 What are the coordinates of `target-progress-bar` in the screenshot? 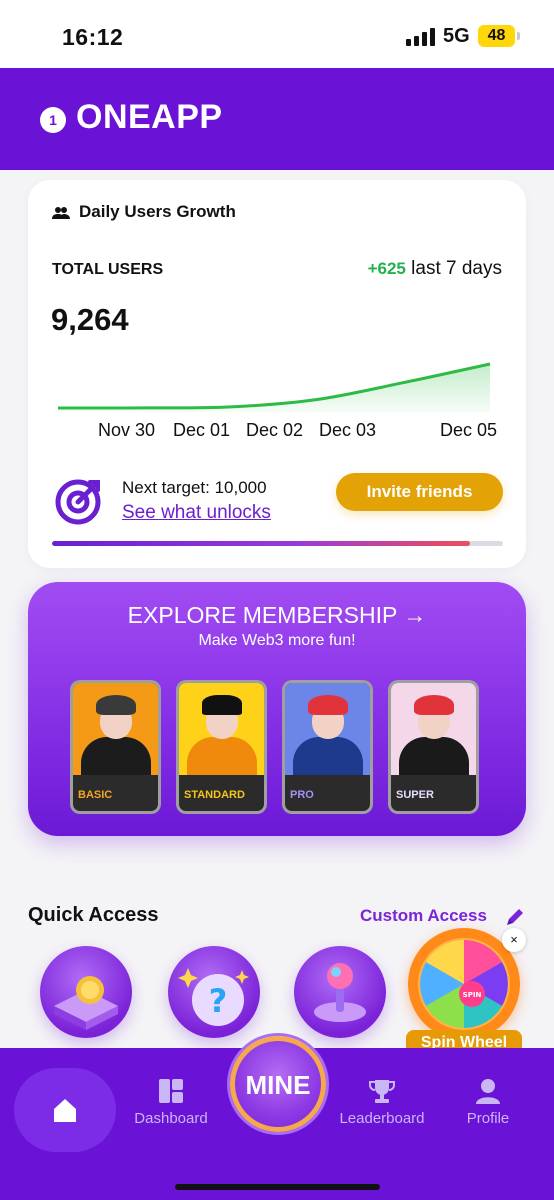 It's located at (277, 543).